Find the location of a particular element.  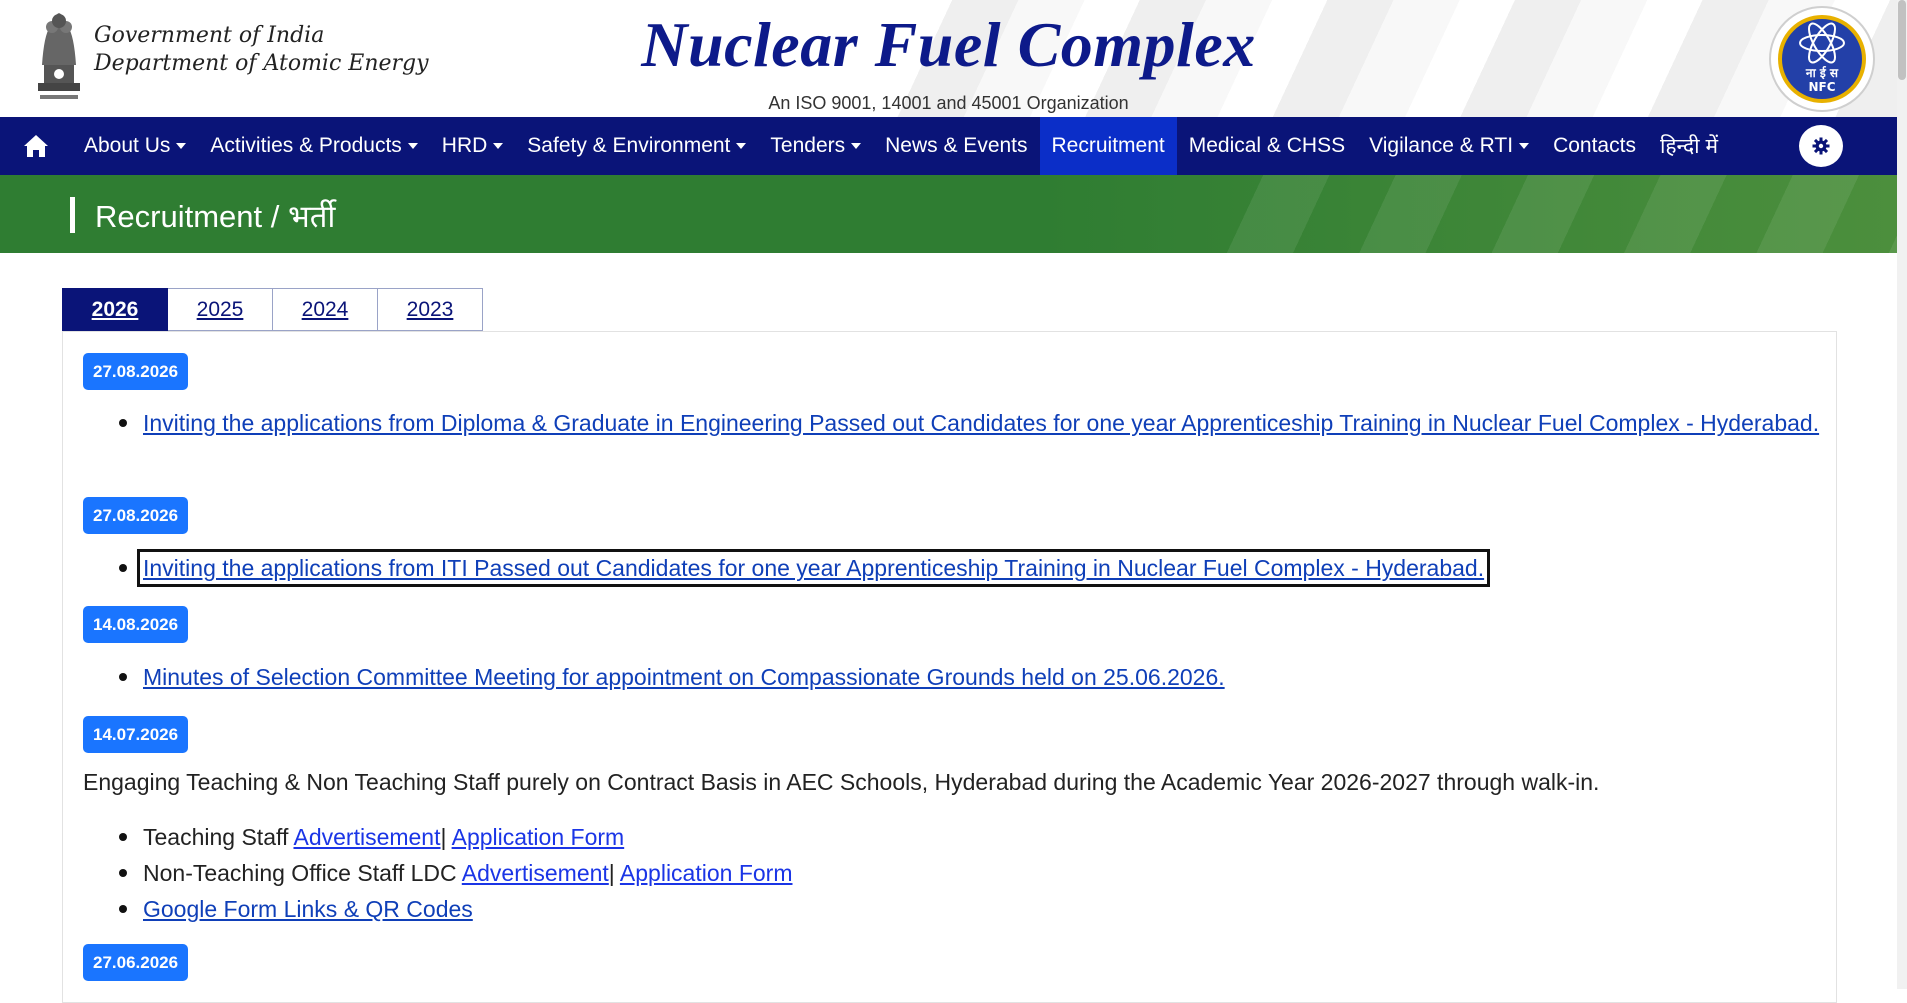

page-title: Recruitment / भर्ती is located at coordinates (215, 216).